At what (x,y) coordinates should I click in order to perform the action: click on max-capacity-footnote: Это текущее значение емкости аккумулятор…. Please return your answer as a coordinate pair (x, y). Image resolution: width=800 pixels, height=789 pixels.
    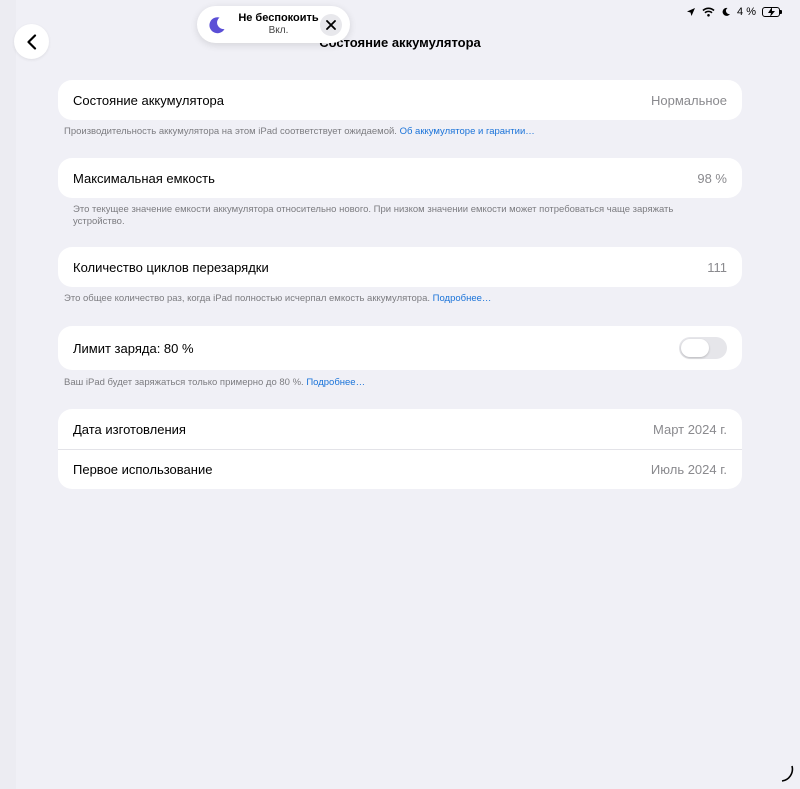
    Looking at the image, I should click on (373, 215).